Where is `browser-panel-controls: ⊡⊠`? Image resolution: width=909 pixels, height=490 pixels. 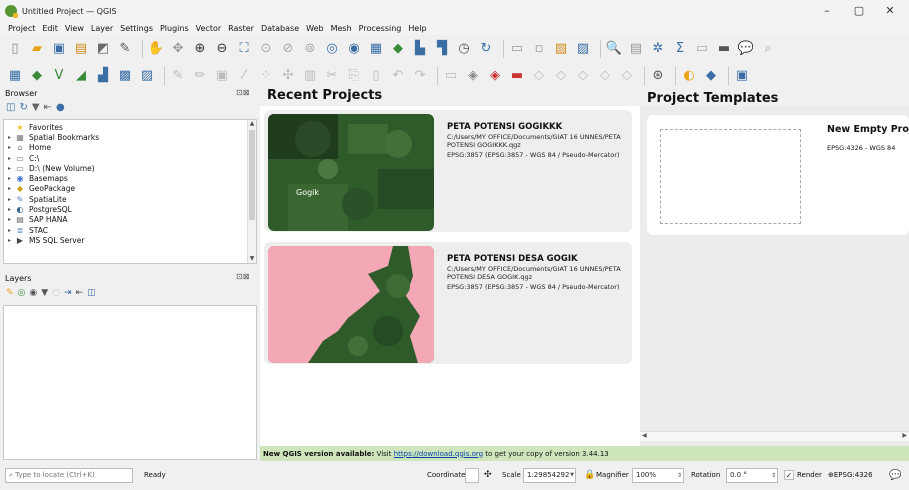 browser-panel-controls: ⊡⊠ is located at coordinates (242, 92).